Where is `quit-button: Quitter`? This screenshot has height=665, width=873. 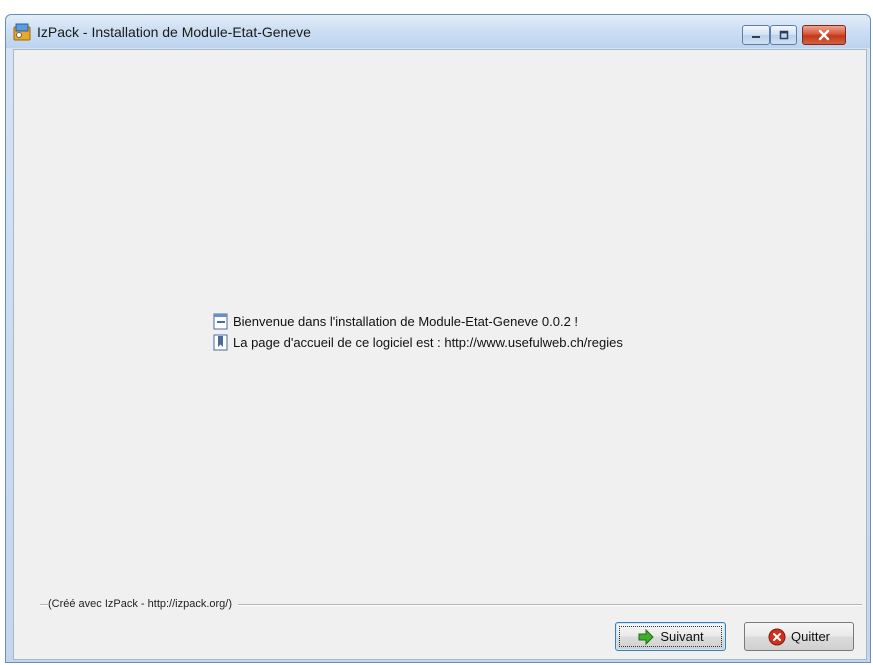
quit-button: Quitter is located at coordinates (799, 636).